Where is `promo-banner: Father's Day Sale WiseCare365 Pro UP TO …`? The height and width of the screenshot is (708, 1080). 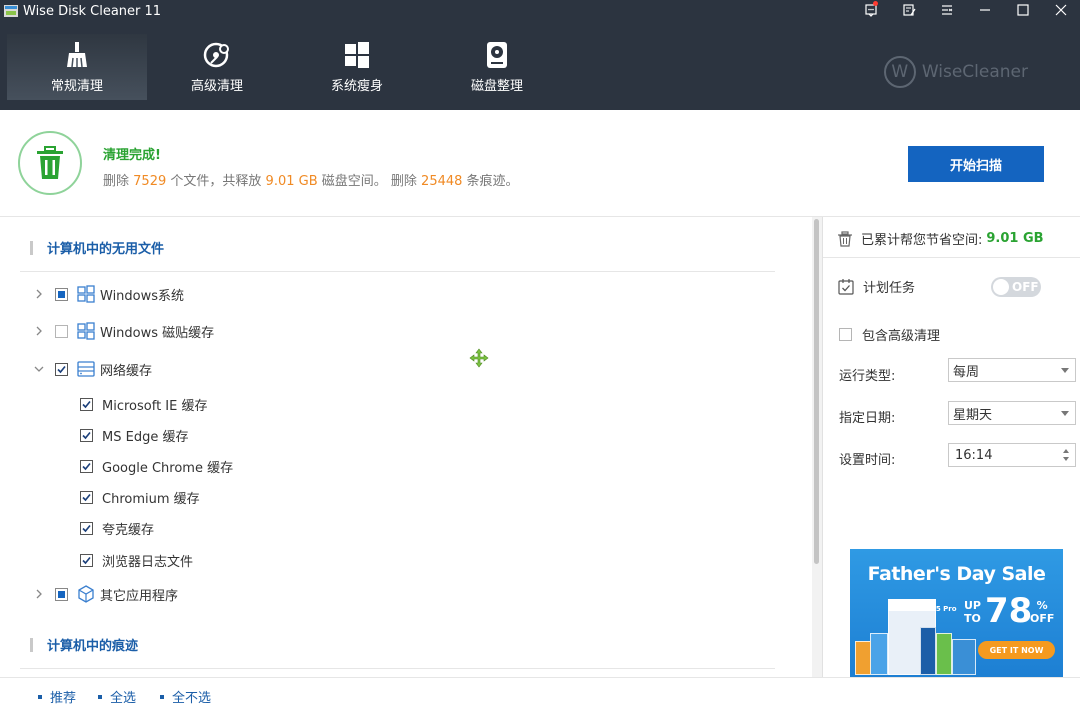
promo-banner: Father's Day Sale WiseCare365 Pro UP TO … is located at coordinates (956, 613).